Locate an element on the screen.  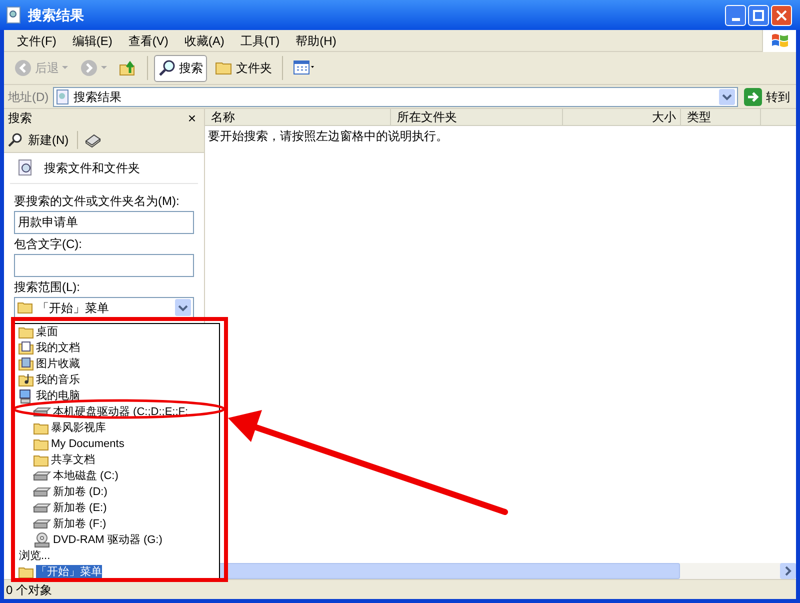
close-button: × is located at coordinates (192, 118).